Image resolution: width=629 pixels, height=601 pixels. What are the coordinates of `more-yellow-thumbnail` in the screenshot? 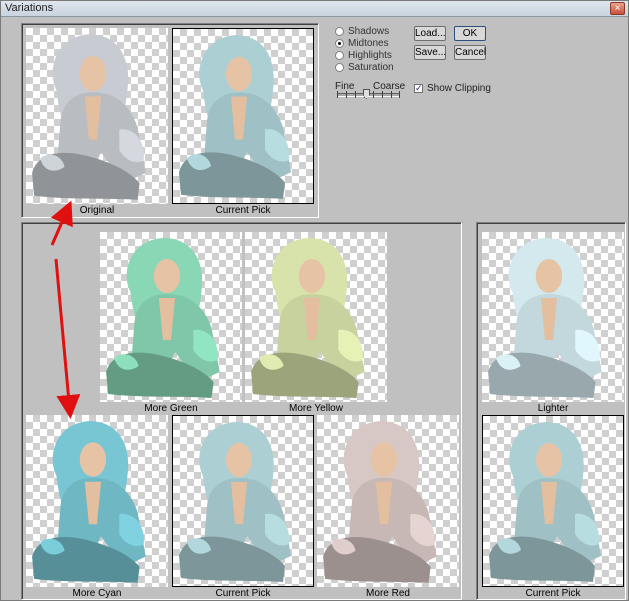 It's located at (316, 317).